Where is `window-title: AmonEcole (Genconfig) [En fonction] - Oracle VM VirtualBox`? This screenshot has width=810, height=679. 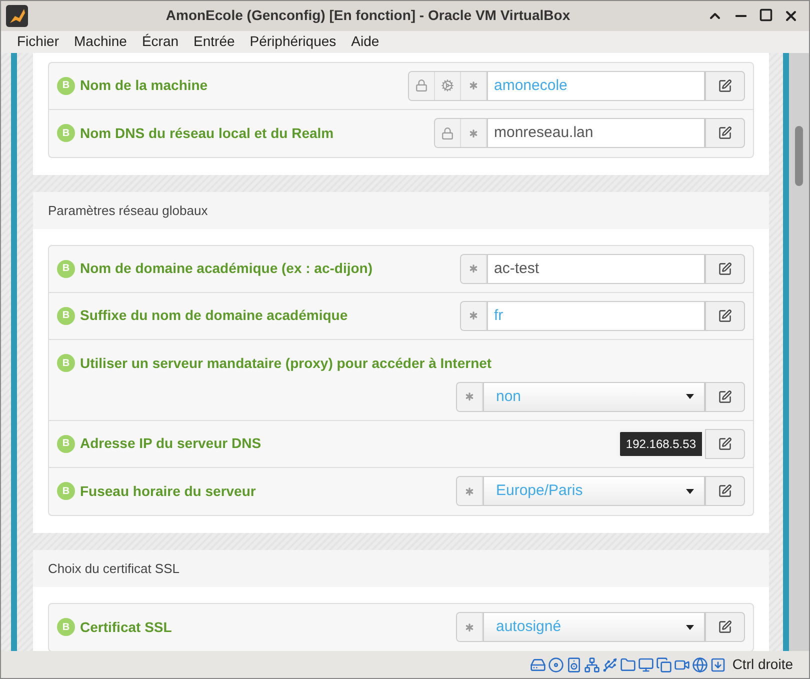 window-title: AmonEcole (Genconfig) [En fonction] - Oracle VM VirtualBox is located at coordinates (368, 16).